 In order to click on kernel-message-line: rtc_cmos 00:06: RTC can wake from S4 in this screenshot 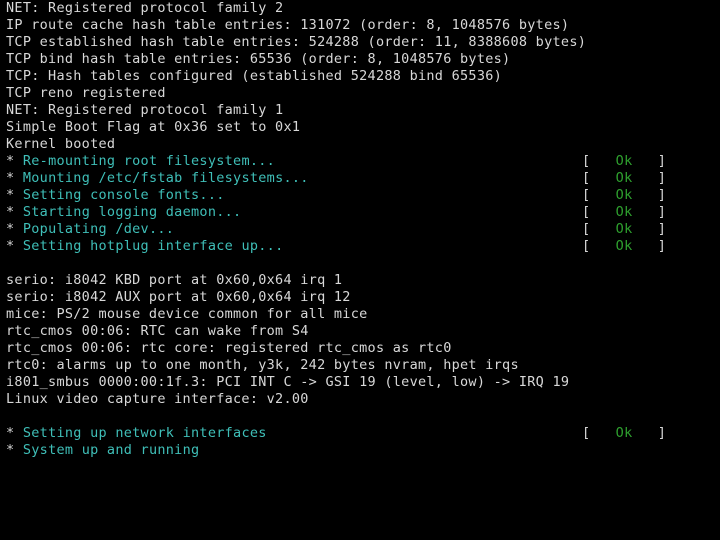, I will do `click(360, 331)`.